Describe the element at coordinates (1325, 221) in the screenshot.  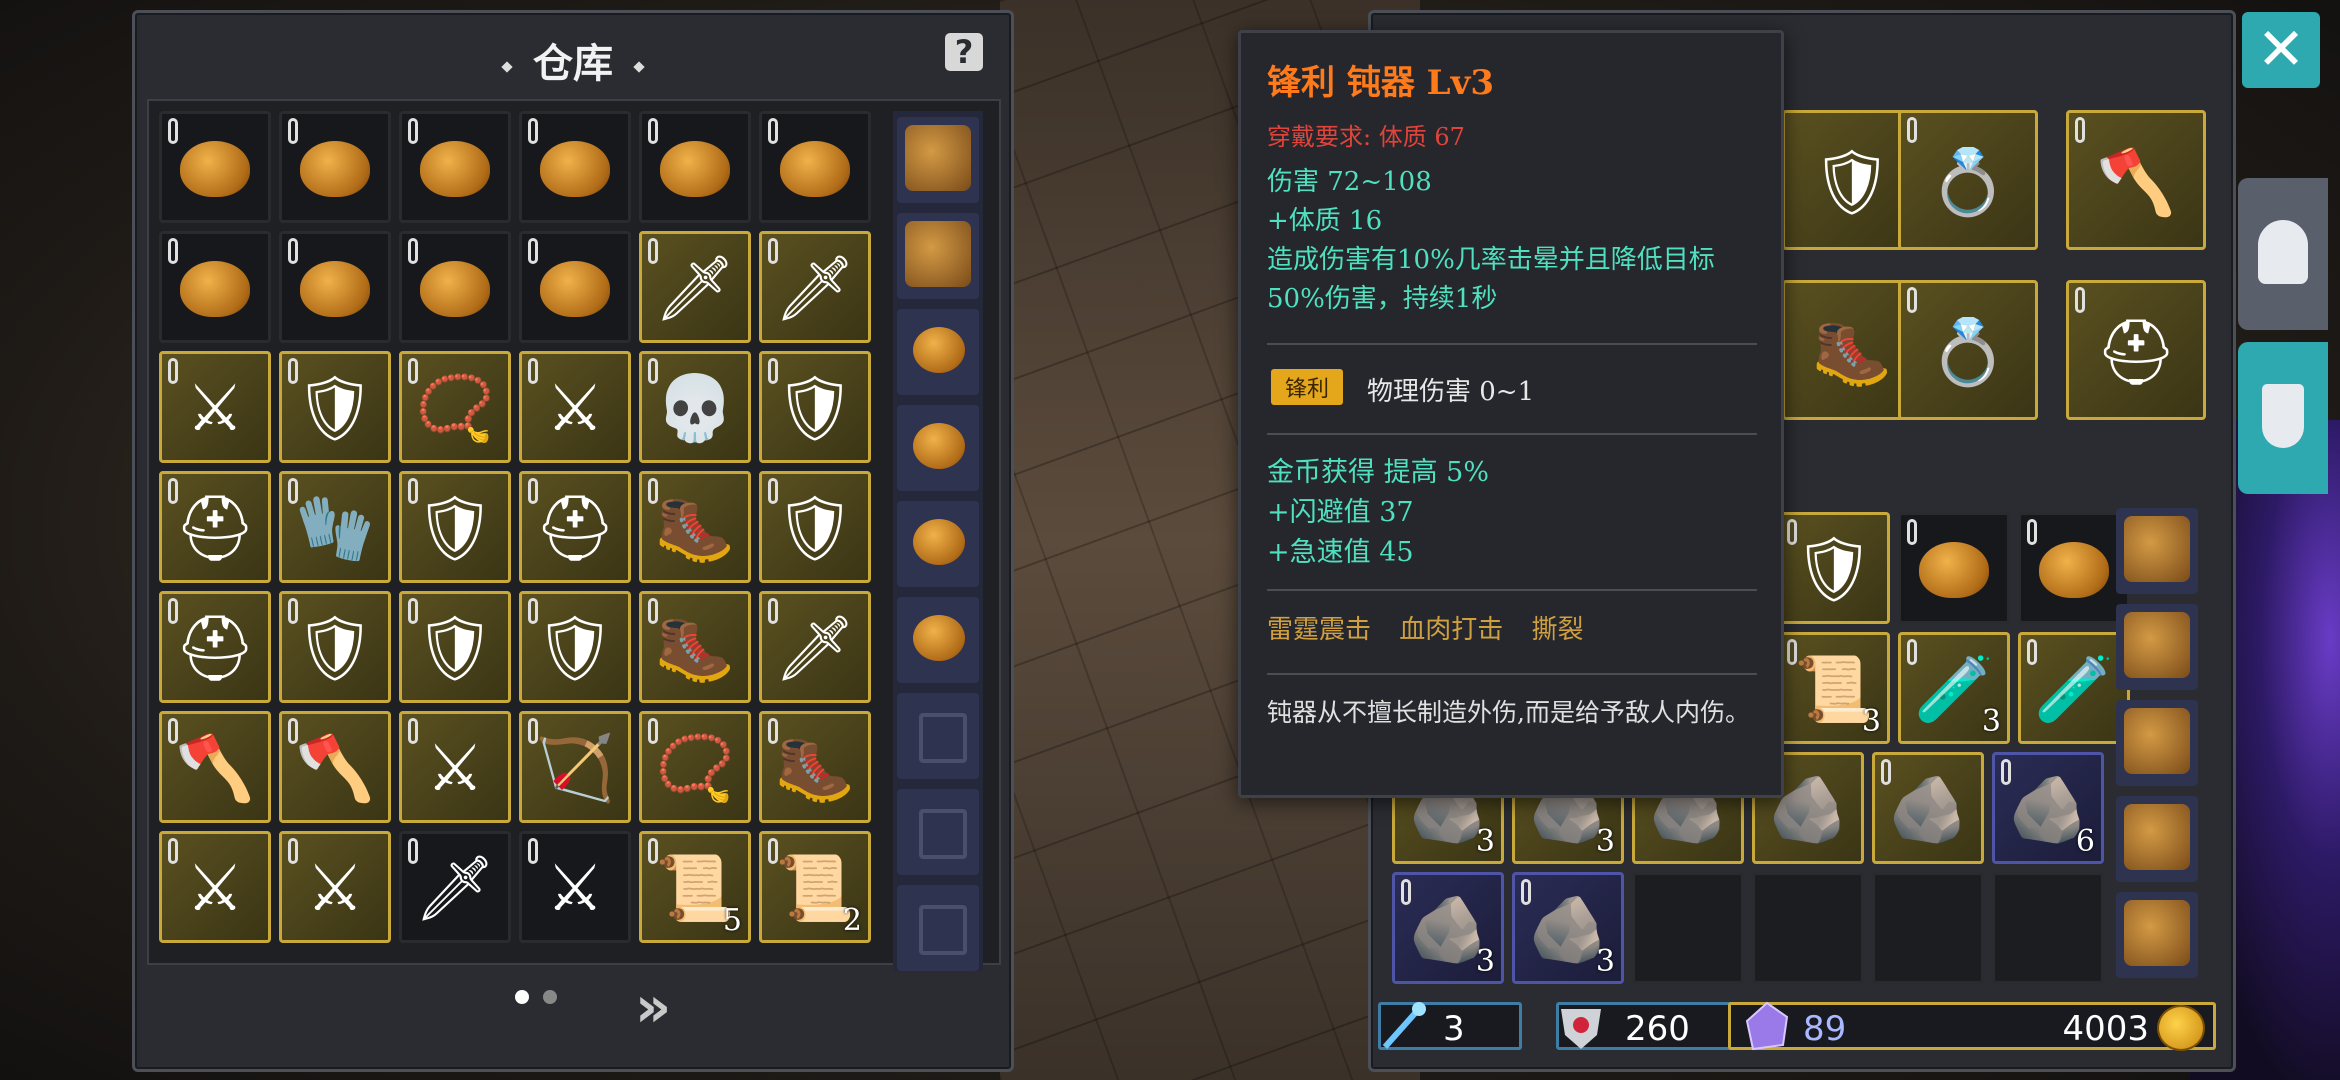
I see `stat-constitution: +体质 16` at that location.